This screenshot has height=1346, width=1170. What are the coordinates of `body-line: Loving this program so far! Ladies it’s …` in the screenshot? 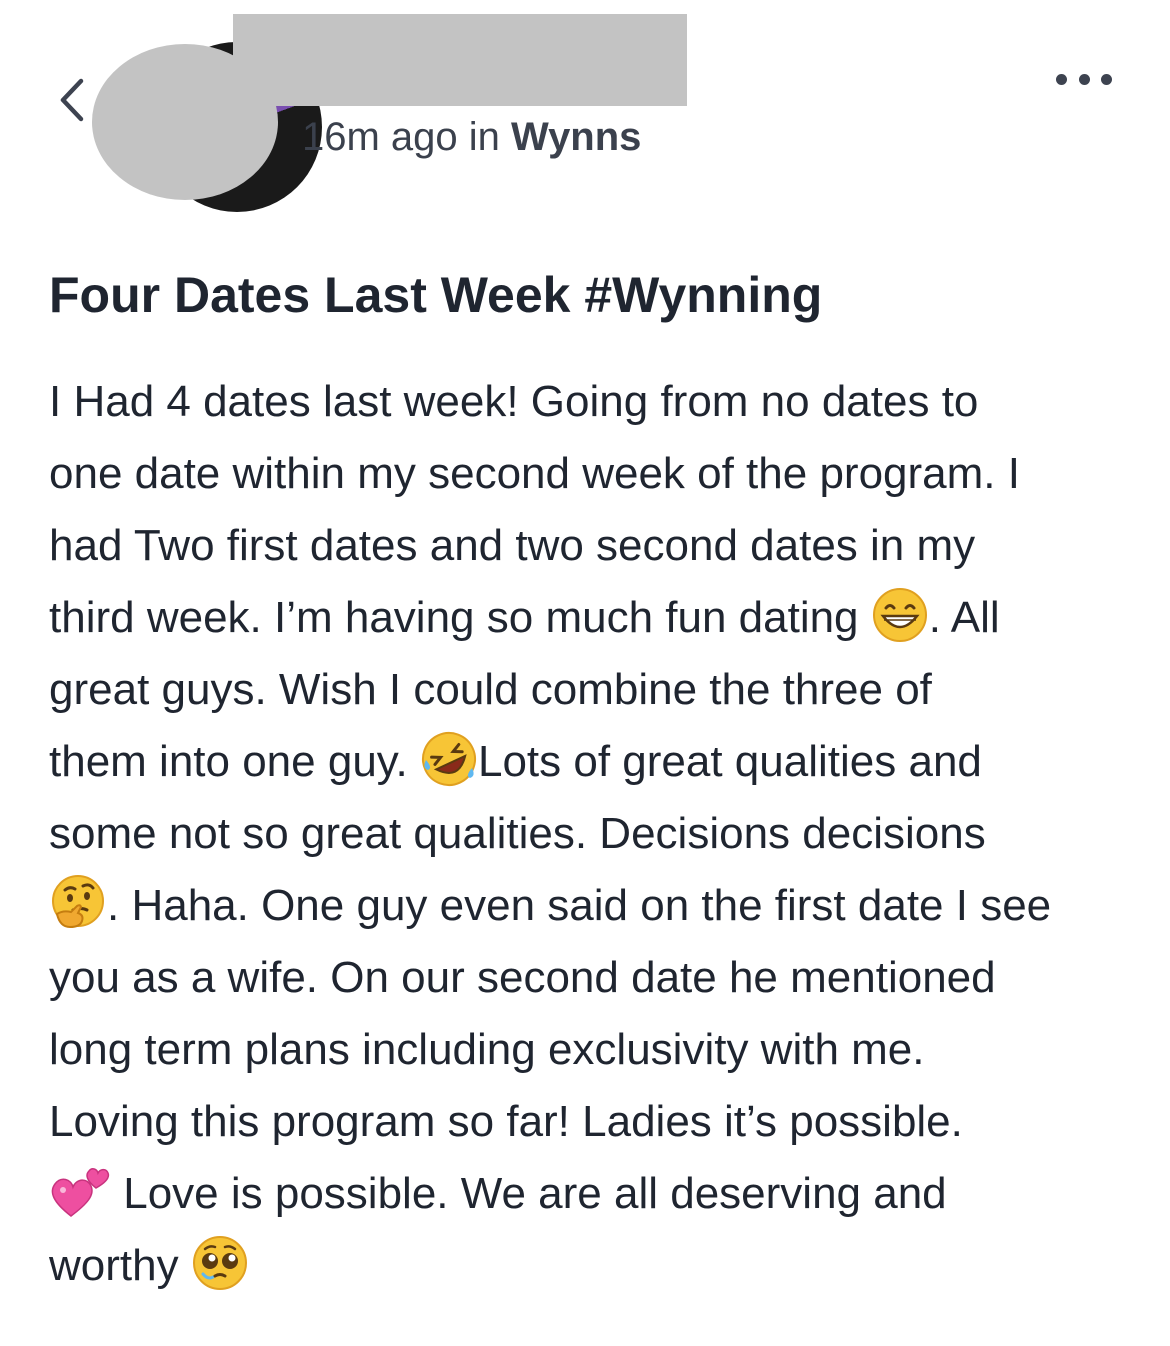 It's located at (506, 1121).